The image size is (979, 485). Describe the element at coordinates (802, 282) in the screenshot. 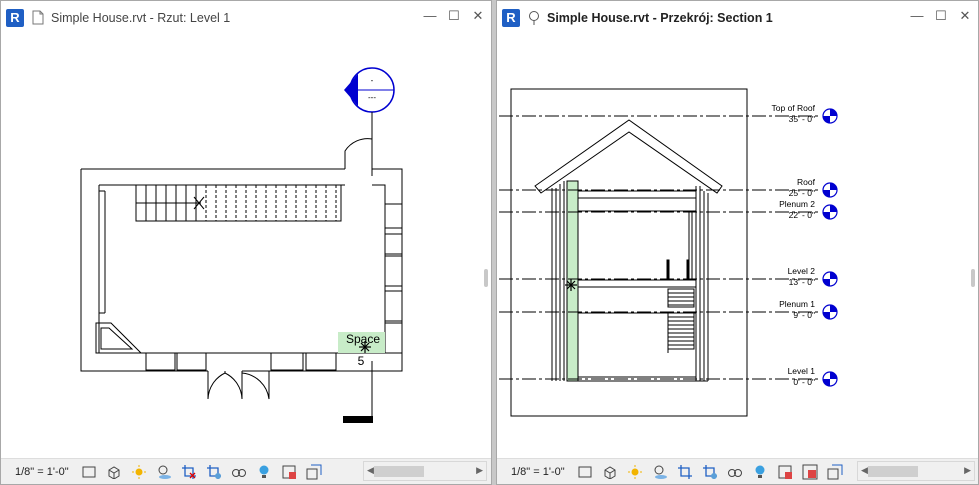

I see `level-elevation: 13' - 0"` at that location.